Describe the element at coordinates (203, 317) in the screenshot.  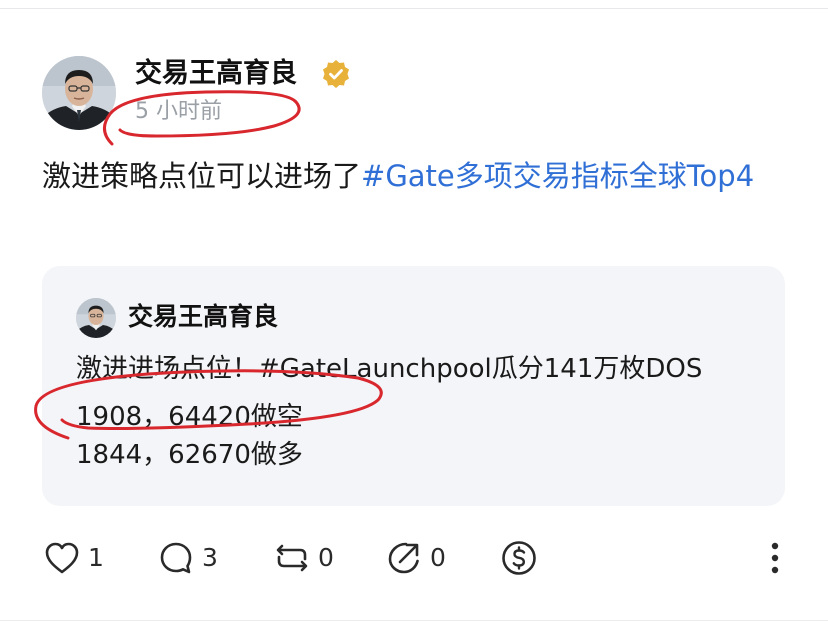
I see `quoted-author-name: 交易王高育良` at that location.